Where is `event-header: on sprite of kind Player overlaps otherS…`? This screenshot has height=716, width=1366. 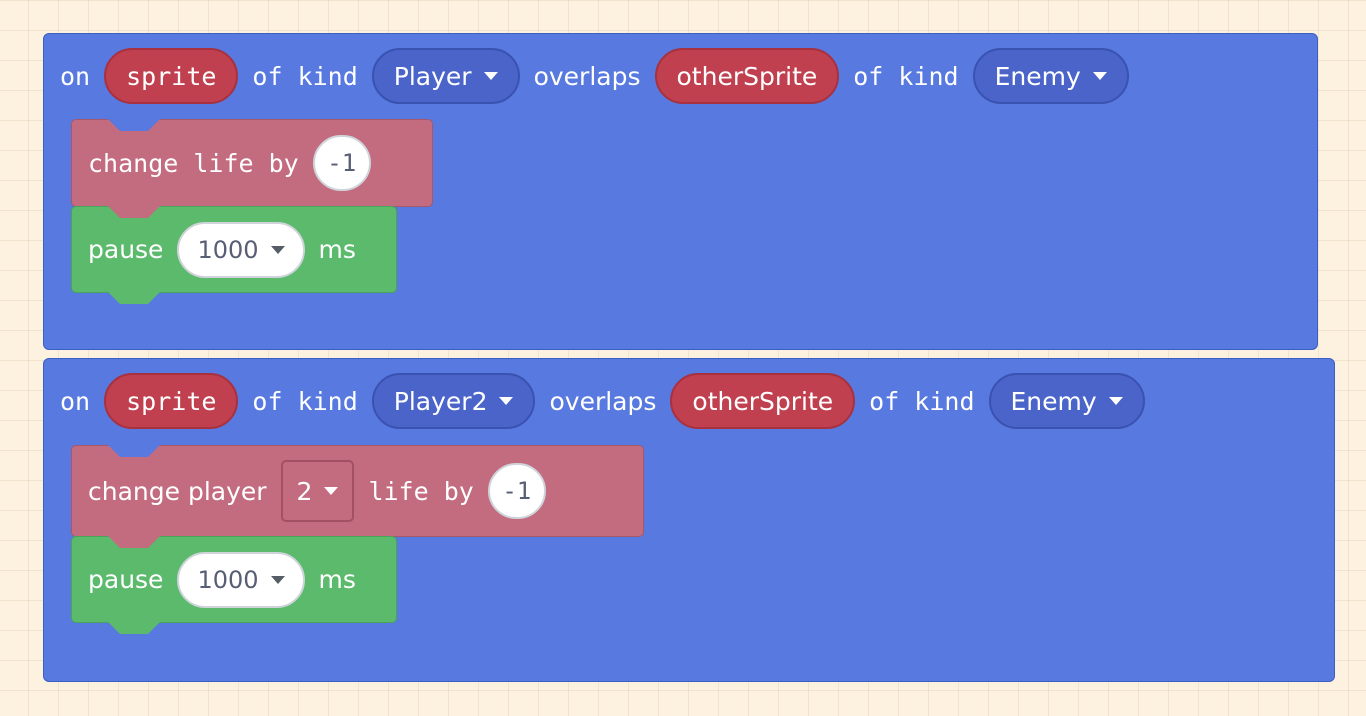
event-header: on sprite of kind Player overlaps otherS… is located at coordinates (601, 76).